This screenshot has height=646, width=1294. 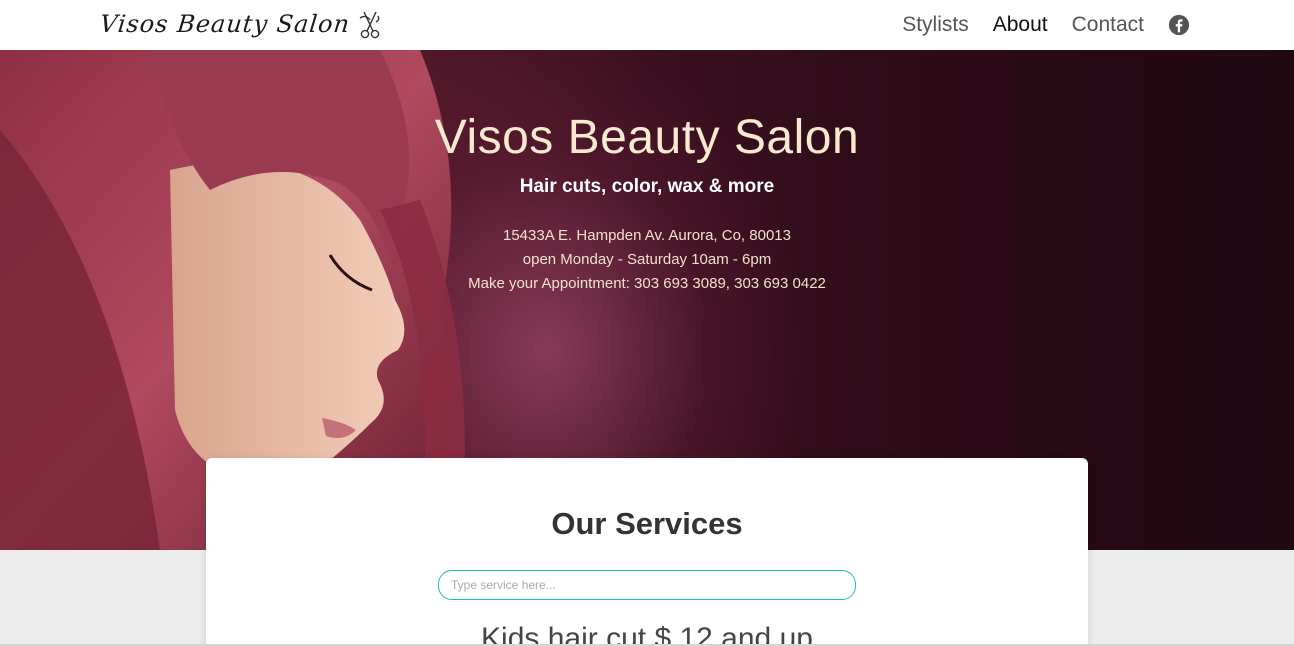 I want to click on brand-name: Visos Beauty Salon, so click(x=225, y=24).